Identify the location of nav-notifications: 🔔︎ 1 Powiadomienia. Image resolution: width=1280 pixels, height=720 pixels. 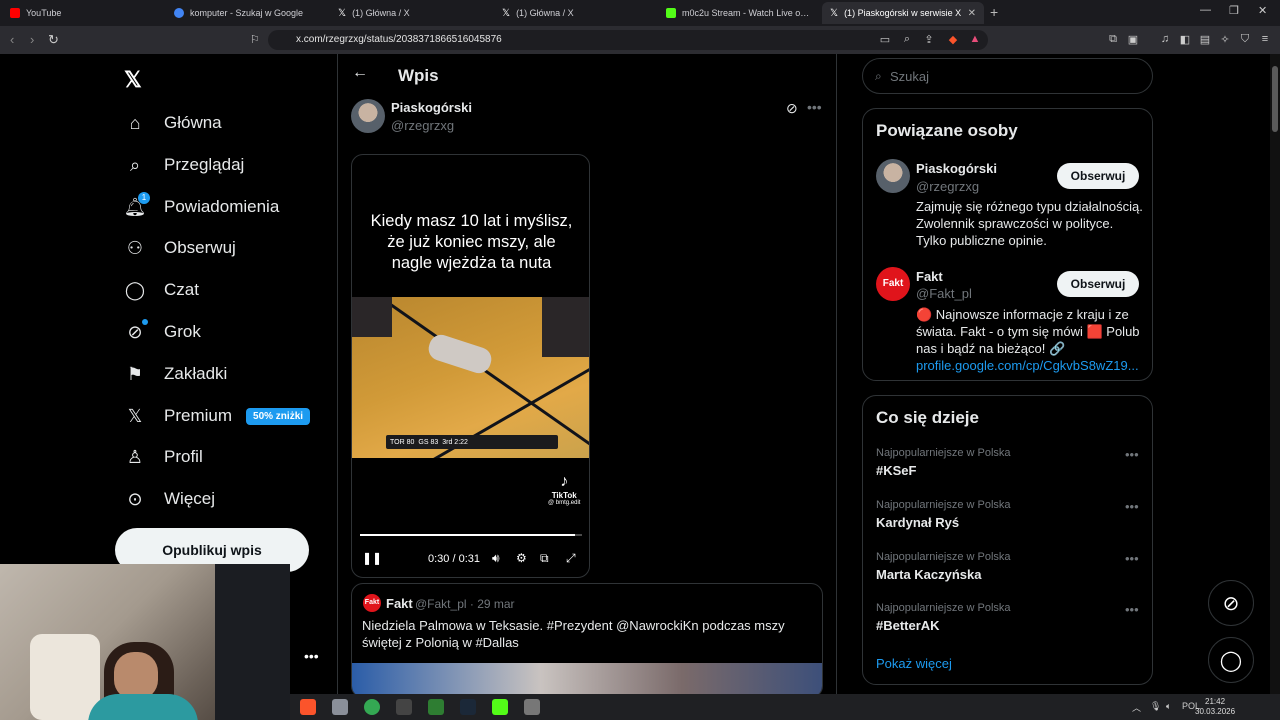
(201, 207).